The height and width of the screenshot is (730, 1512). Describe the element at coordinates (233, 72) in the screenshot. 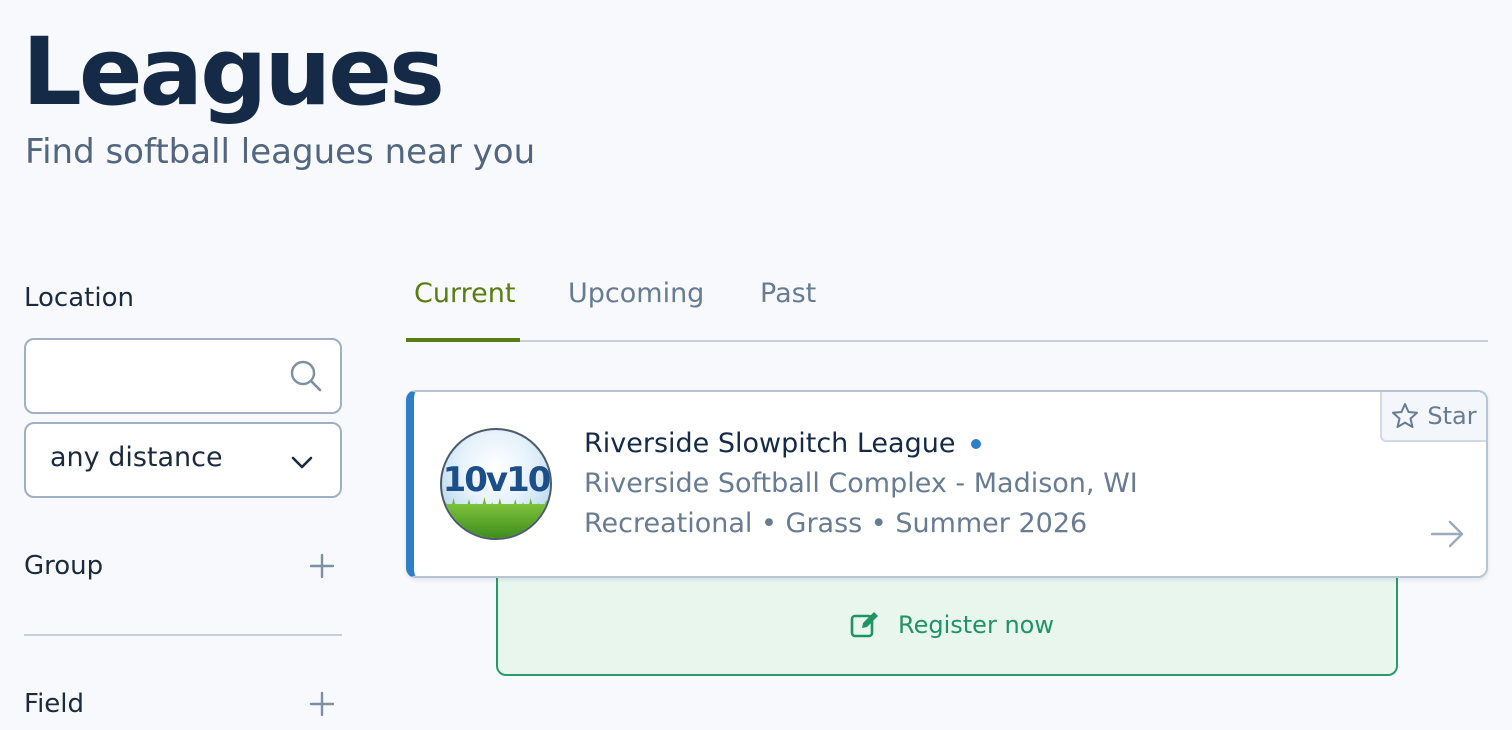

I see `page-title: Leagues` at that location.